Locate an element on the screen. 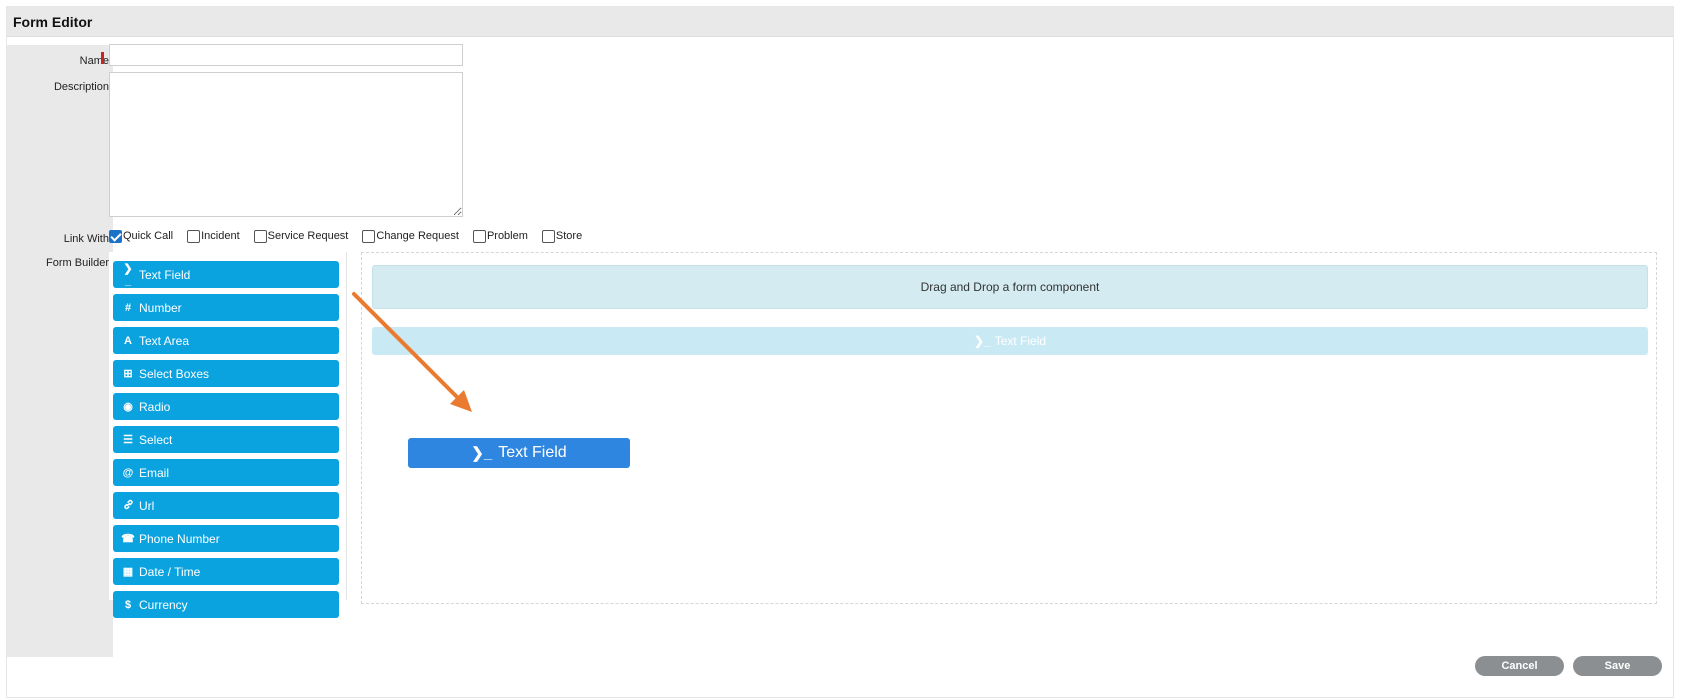 This screenshot has width=1682, height=700. link-option-store: Store is located at coordinates (562, 236).